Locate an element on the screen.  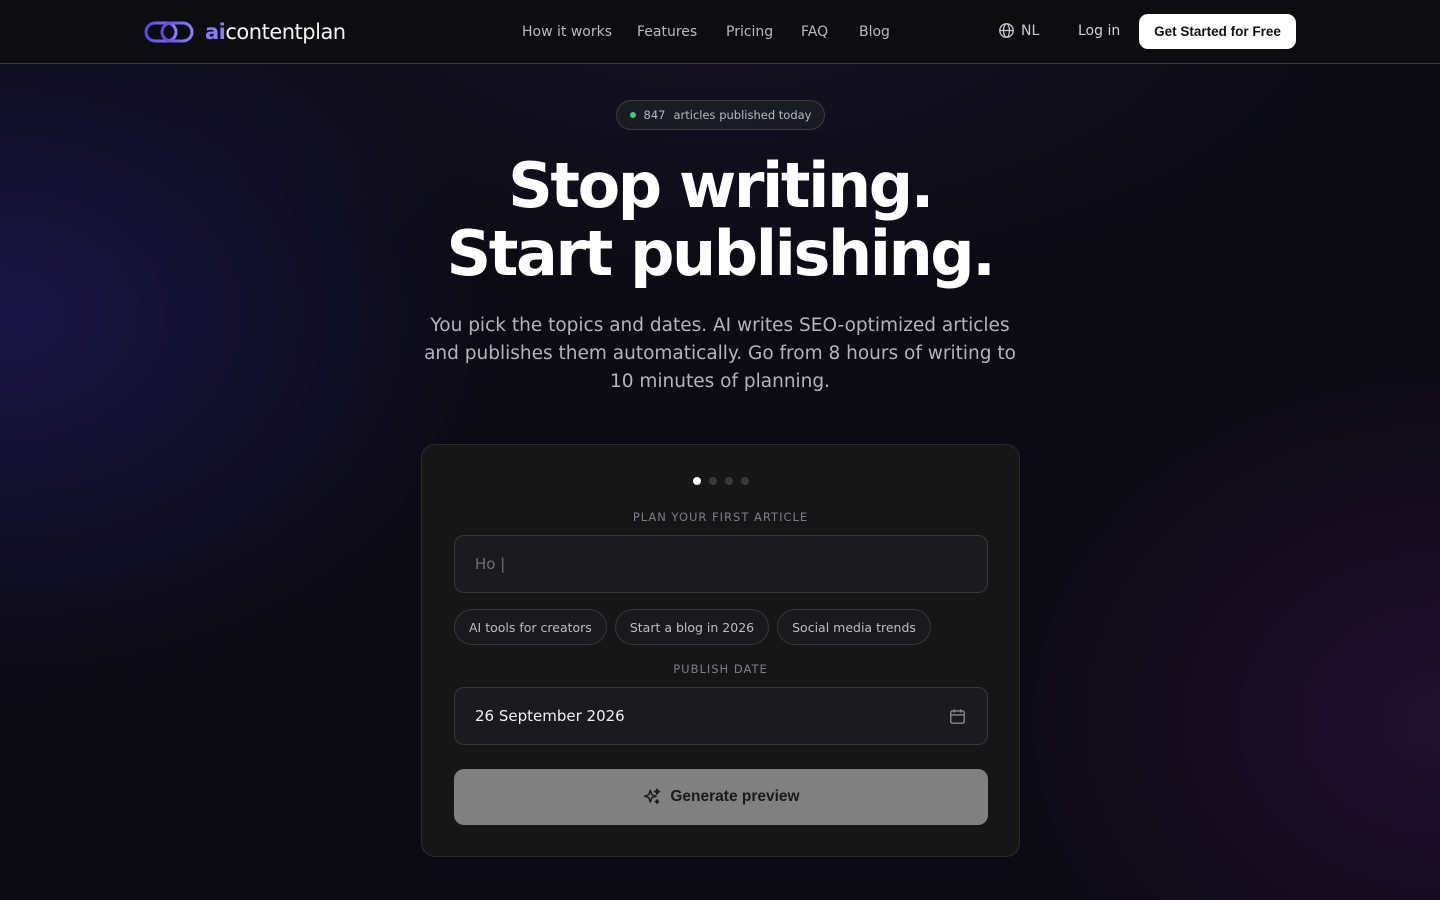
publish-date-value: 26 September 2026 is located at coordinates (550, 716).